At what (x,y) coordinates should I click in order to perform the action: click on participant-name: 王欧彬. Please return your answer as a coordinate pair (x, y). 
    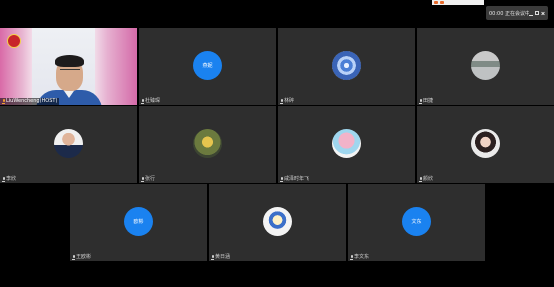
    Looking at the image, I should click on (84, 257).